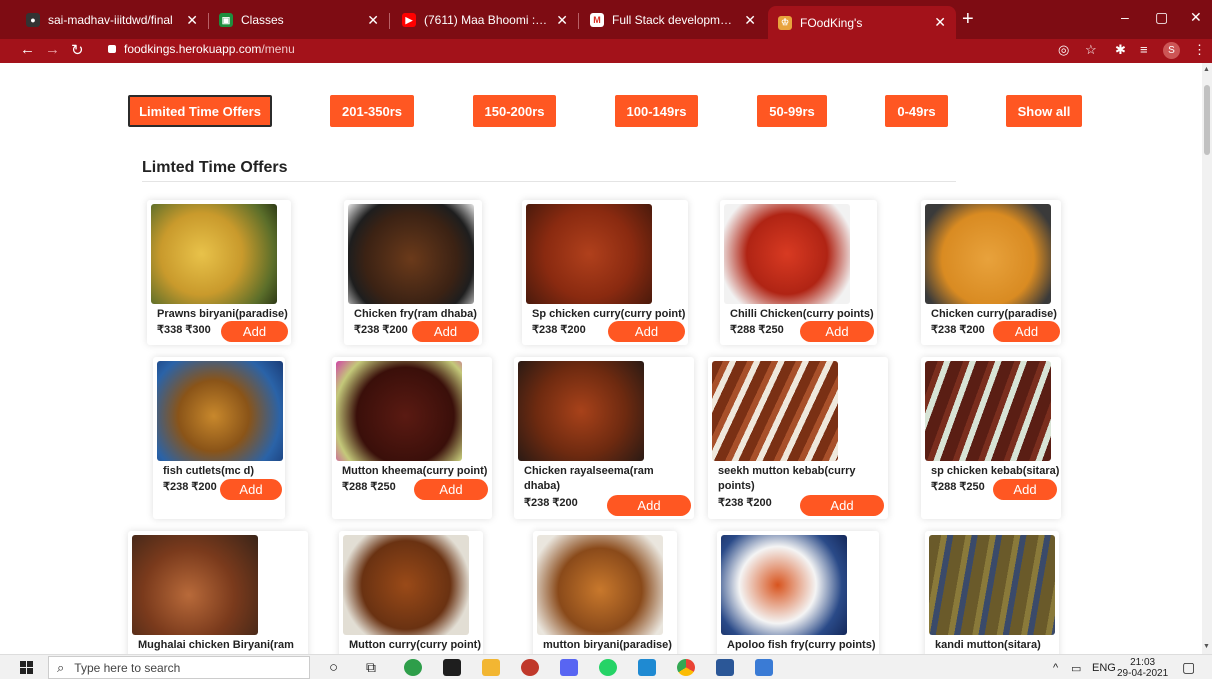  I want to click on taskbar-clock: 21:03 29-04-2021, so click(1142, 668).